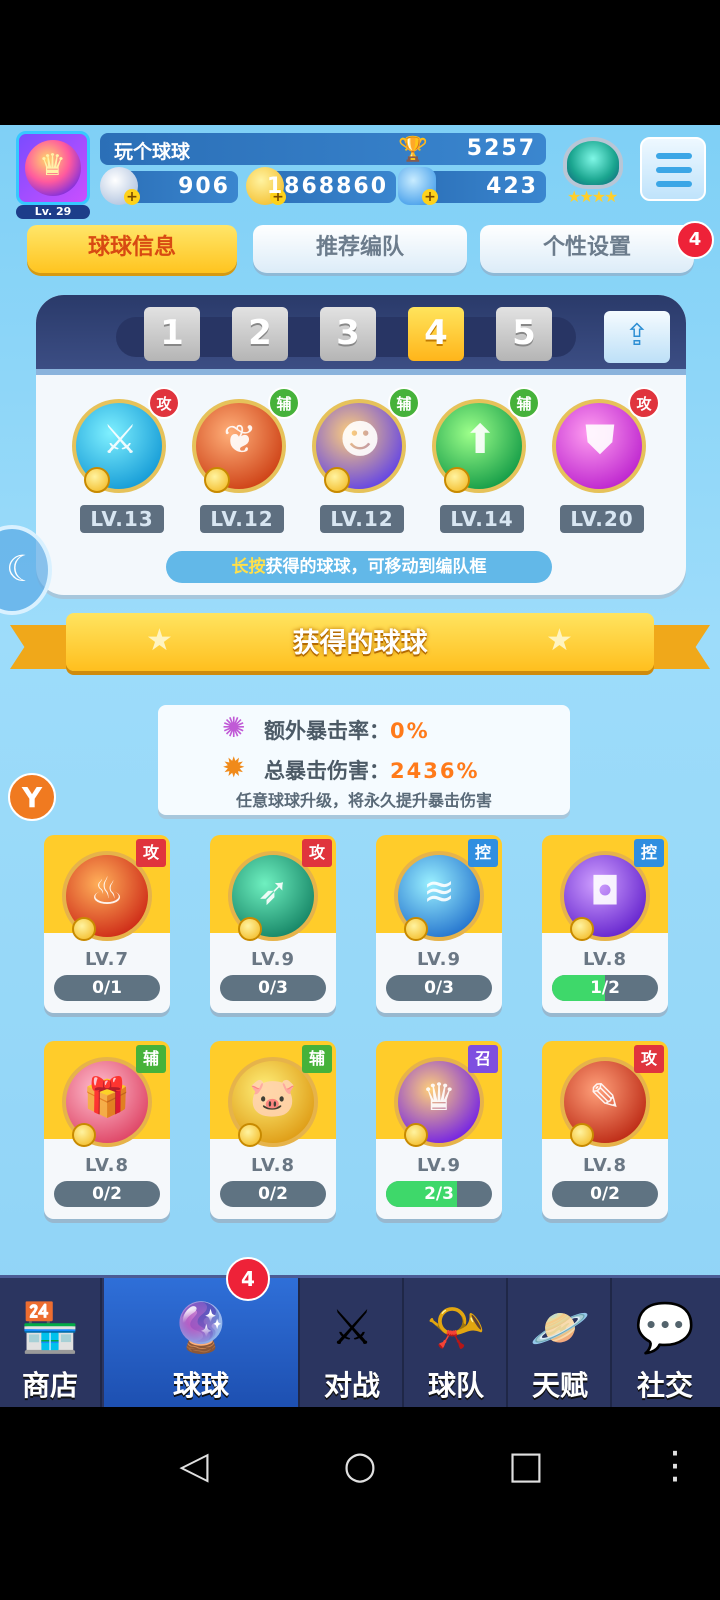 This screenshot has height=1600, width=720. Describe the element at coordinates (436, 334) in the screenshot. I see `team-slot-4: 4` at that location.